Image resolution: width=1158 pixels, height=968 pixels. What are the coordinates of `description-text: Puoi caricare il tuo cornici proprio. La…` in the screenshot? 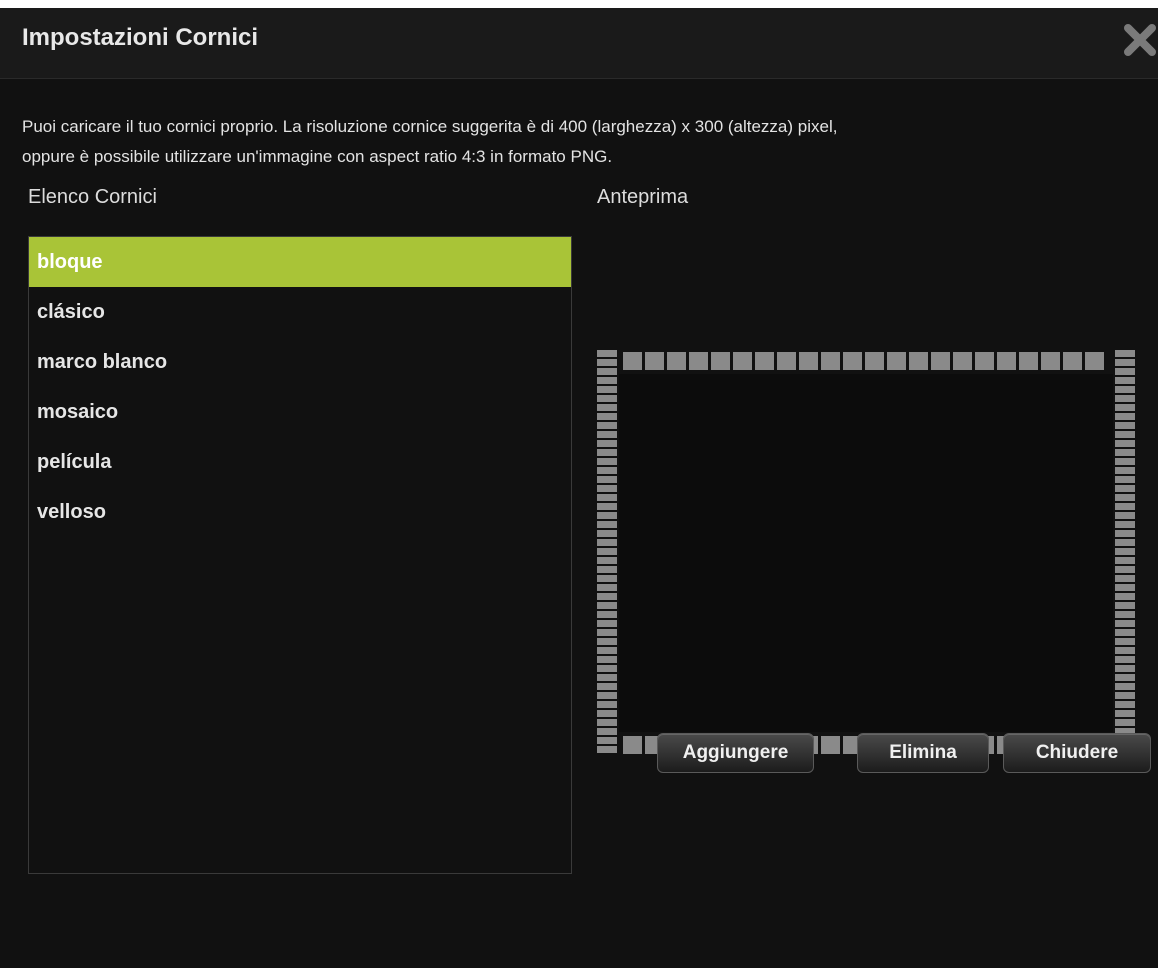 It's located at (577, 142).